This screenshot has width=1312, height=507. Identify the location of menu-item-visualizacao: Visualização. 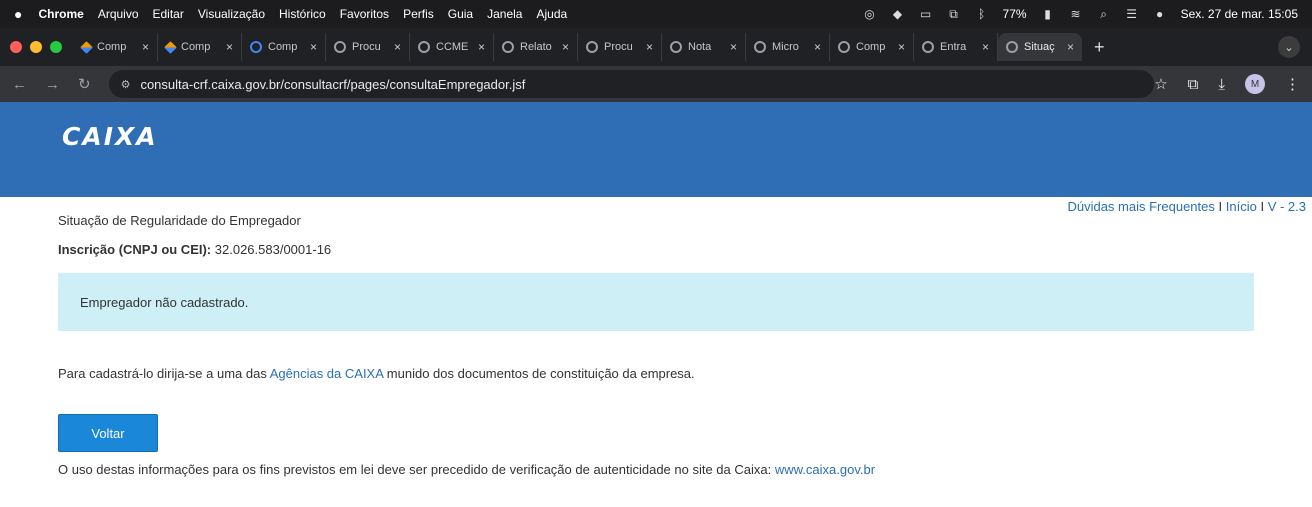
(231, 14).